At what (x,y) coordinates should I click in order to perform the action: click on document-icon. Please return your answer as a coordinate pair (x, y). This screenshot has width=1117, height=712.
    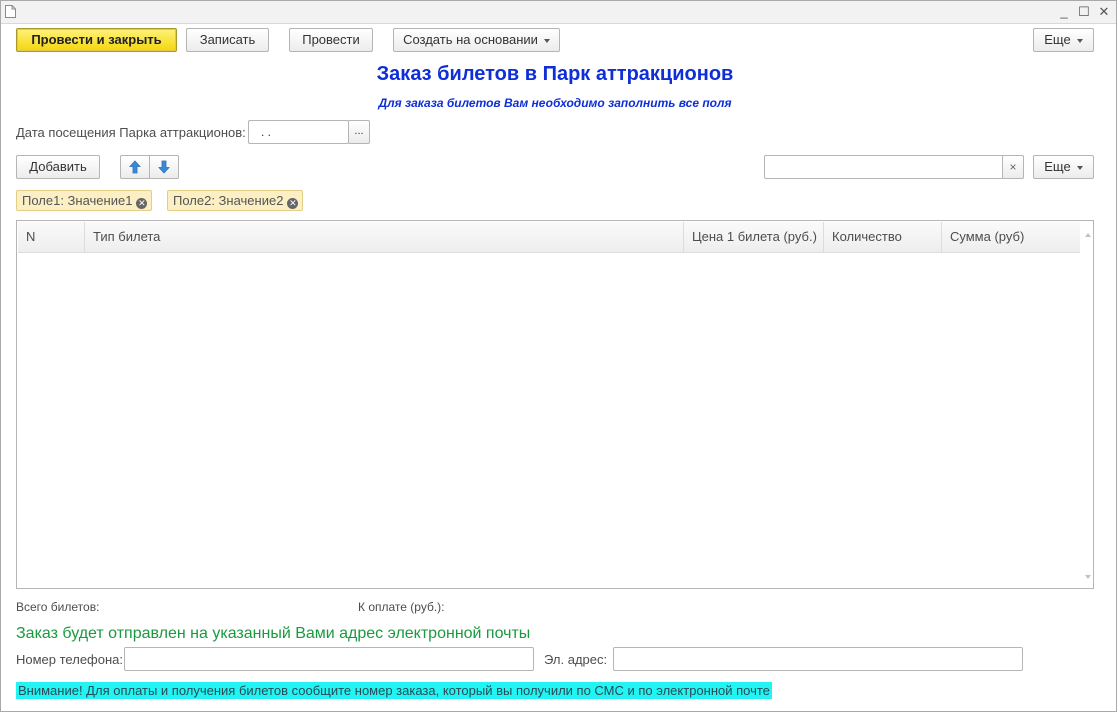
    Looking at the image, I should click on (10, 11).